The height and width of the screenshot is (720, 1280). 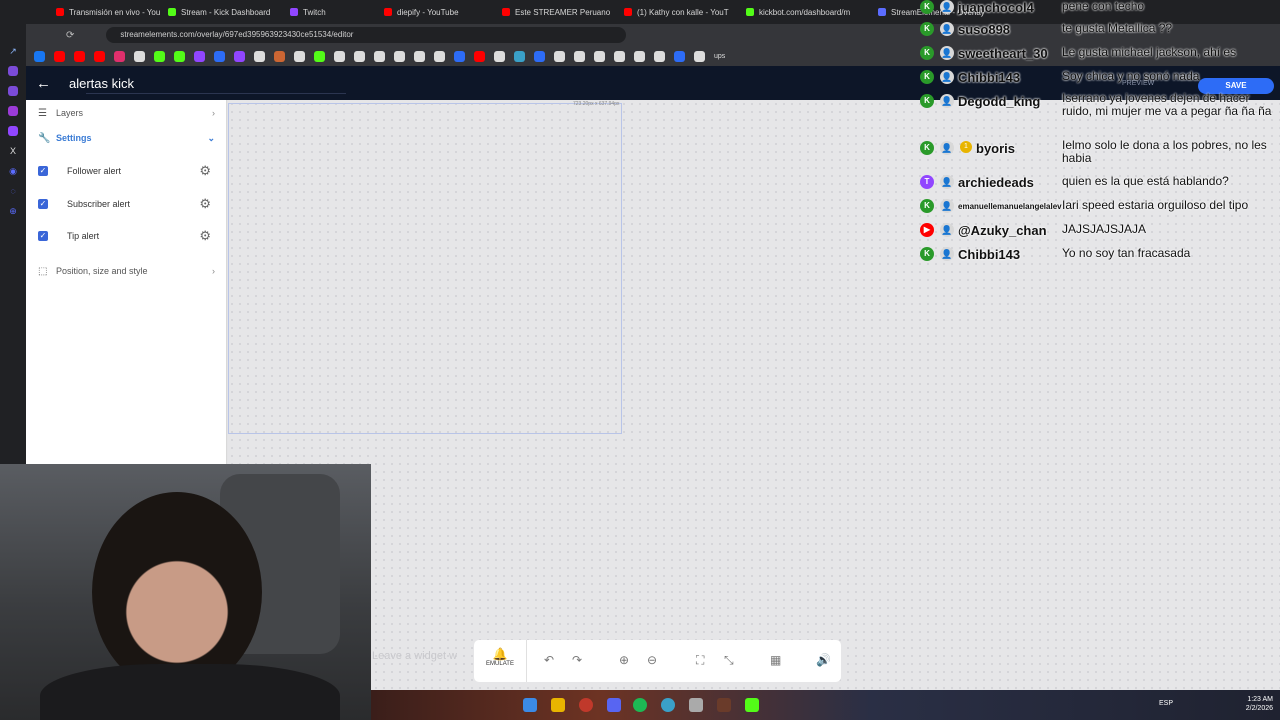 What do you see at coordinates (70, 35) in the screenshot?
I see `reload-icon: ⟳` at bounding box center [70, 35].